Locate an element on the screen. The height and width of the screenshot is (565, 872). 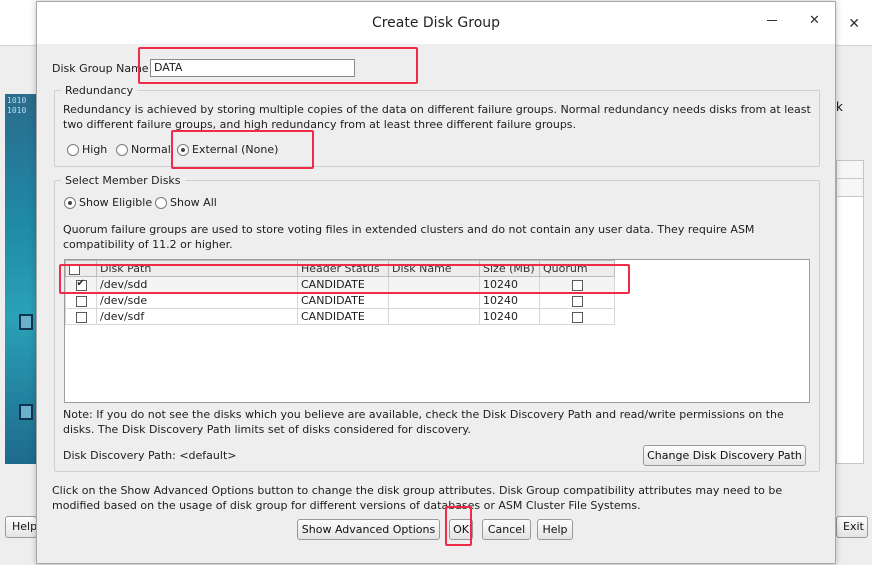
disk-path-cell: /dev/sdf is located at coordinates (197, 316).